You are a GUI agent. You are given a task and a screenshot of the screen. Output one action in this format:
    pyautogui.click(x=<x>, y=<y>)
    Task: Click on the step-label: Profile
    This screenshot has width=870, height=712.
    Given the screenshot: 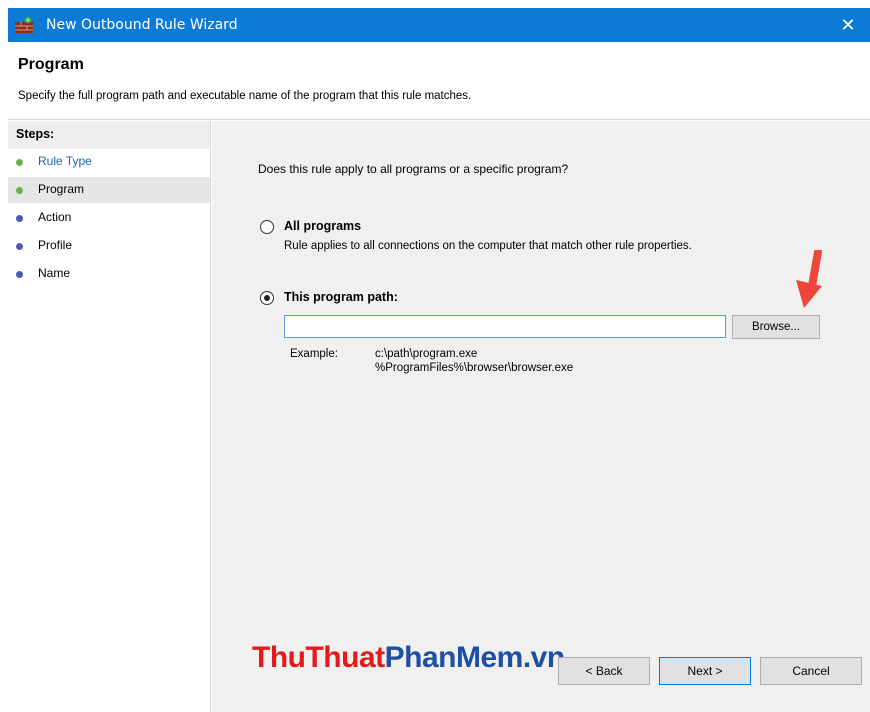 What is the action you would take?
    pyautogui.click(x=55, y=245)
    